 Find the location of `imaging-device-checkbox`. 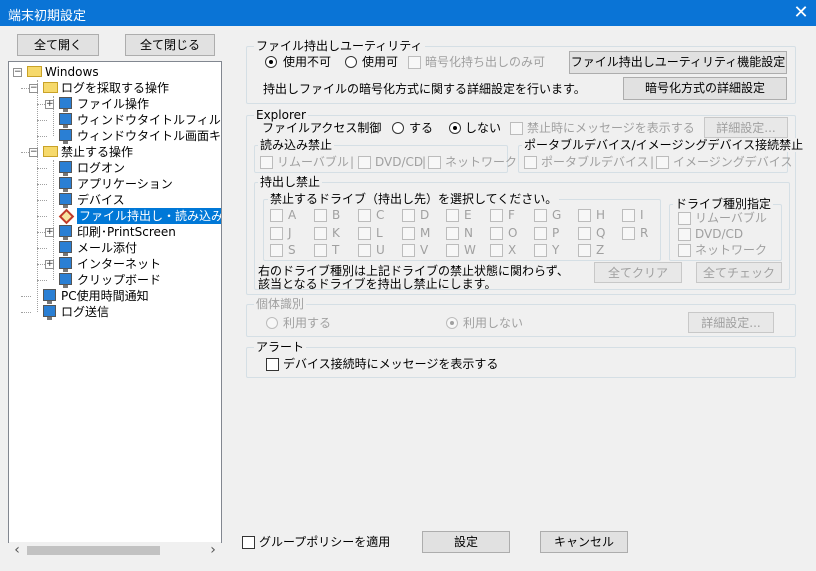

imaging-device-checkbox is located at coordinates (662, 162).